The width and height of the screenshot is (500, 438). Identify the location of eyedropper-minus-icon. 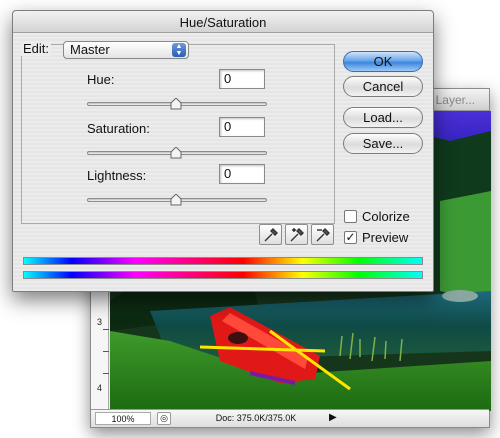
(323, 235).